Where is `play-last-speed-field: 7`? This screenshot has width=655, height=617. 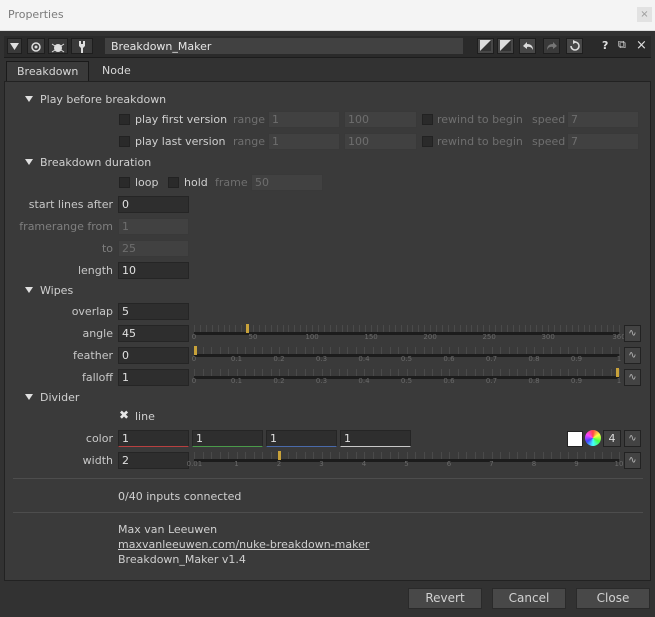 play-last-speed-field: 7 is located at coordinates (603, 141).